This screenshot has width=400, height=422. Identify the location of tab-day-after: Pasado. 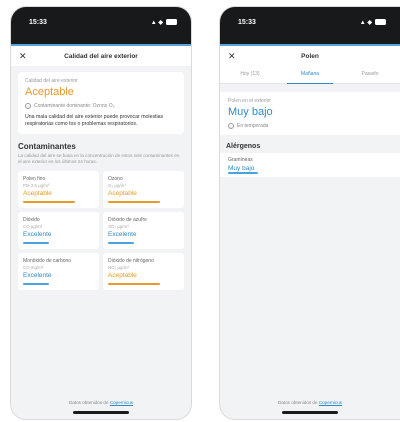
(370, 74).